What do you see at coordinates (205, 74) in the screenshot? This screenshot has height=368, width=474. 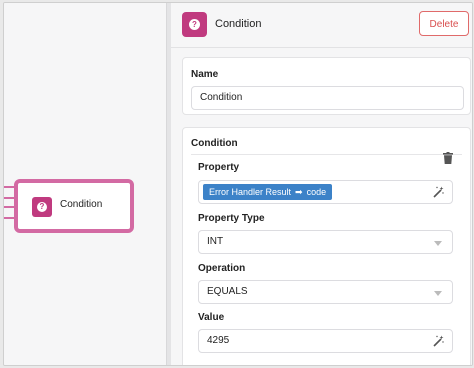 I see `name-label: Name` at bounding box center [205, 74].